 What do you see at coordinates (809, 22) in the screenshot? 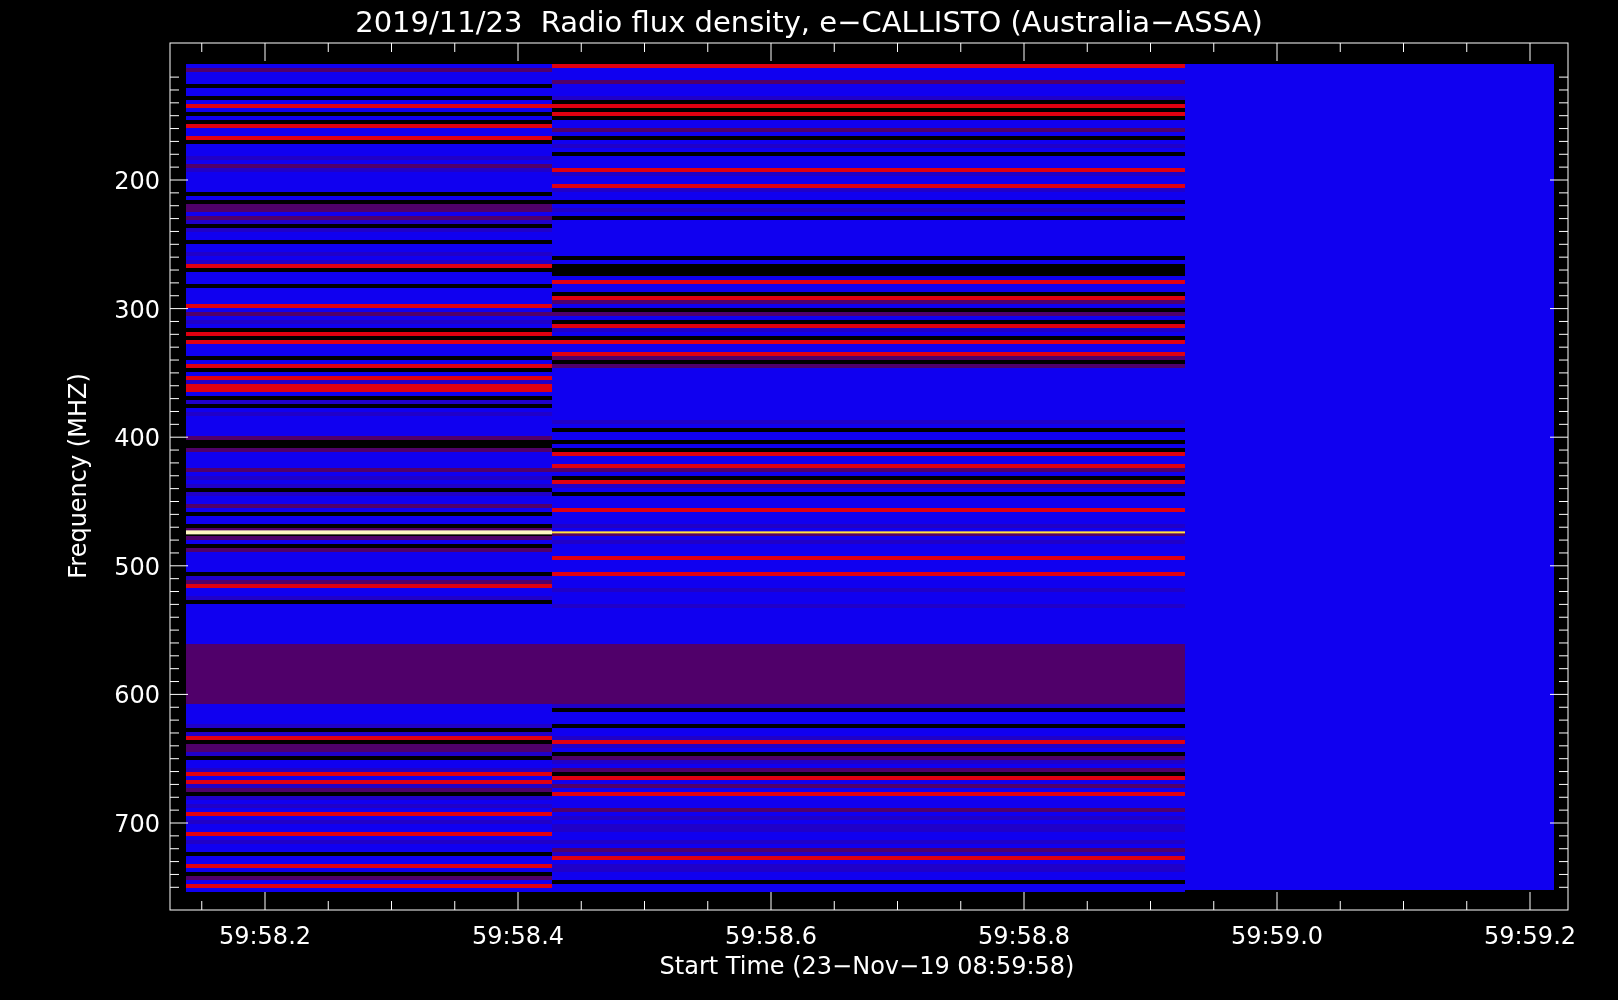
I see `chart-title: 2019/11/23 Radio flux density, e−CALLISTO (Australia−ASSA)` at bounding box center [809, 22].